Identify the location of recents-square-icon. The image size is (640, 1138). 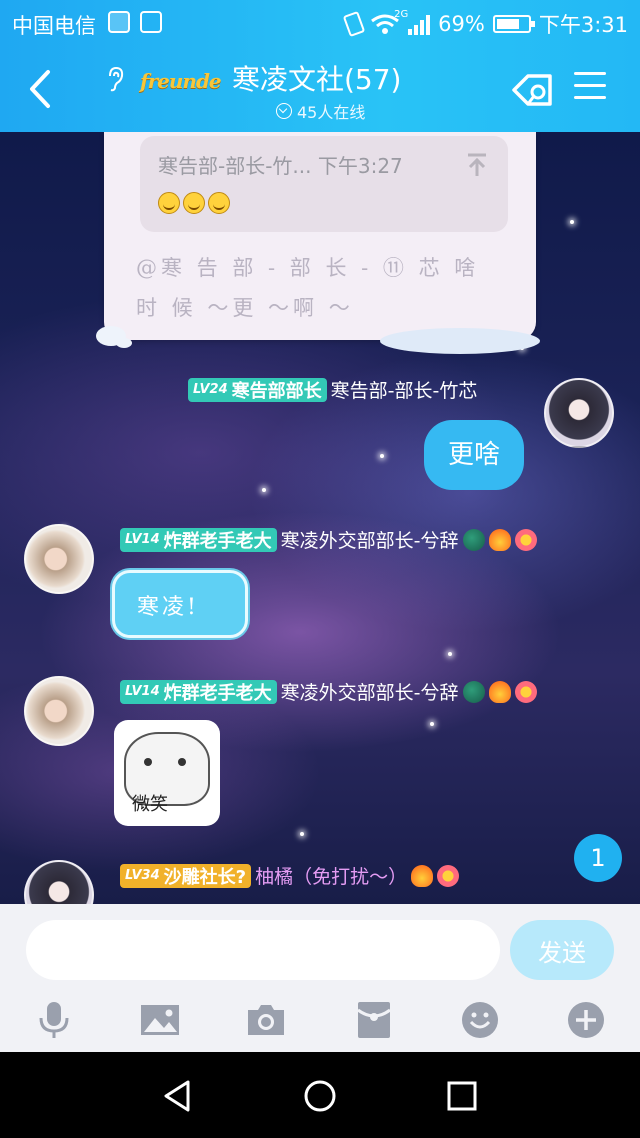
(462, 1096).